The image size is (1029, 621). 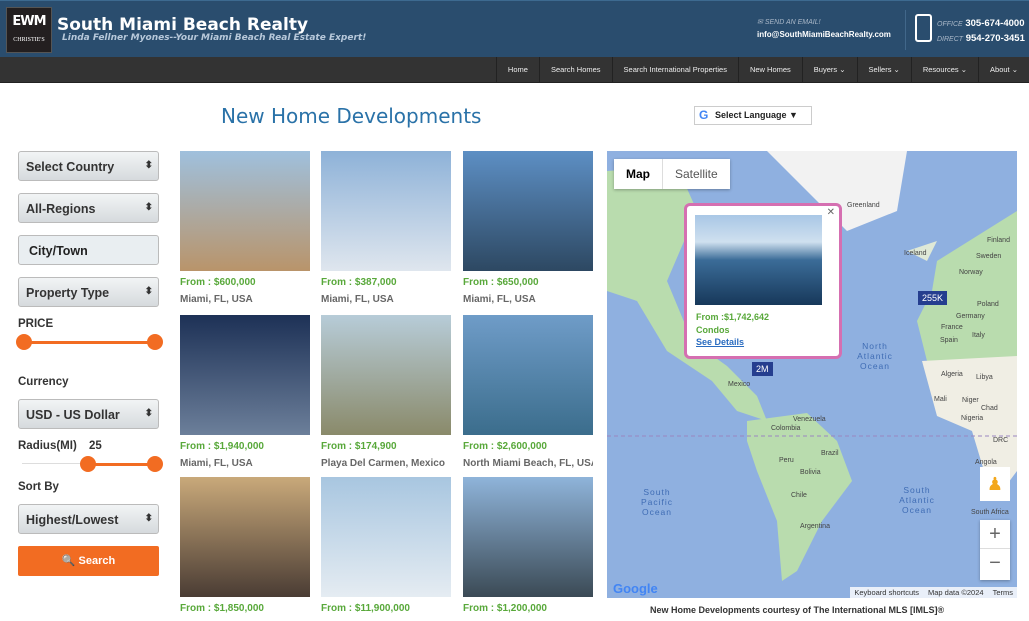 What do you see at coordinates (43, 382) in the screenshot?
I see `currency-label: Currency` at bounding box center [43, 382].